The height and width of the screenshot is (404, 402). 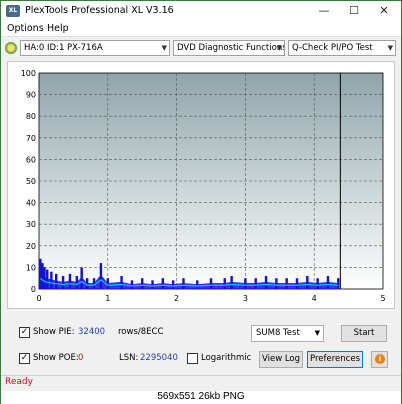 What do you see at coordinates (24, 332) in the screenshot?
I see `show-pie-checkbox: ✓` at bounding box center [24, 332].